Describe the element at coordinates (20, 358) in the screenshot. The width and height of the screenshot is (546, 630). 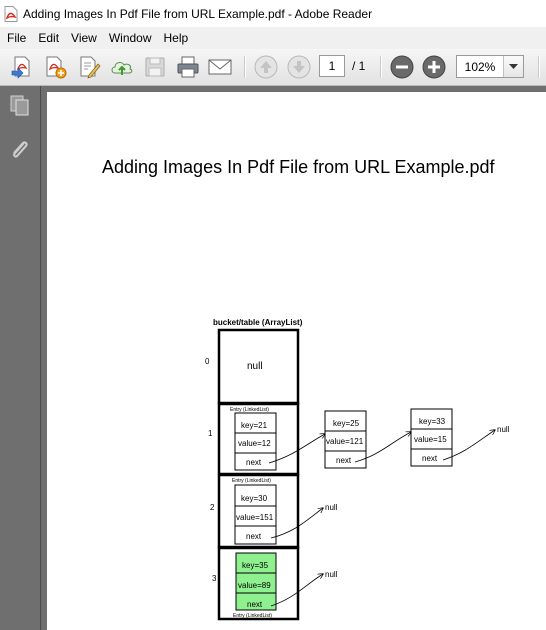
I see `navigation-sidebar` at that location.